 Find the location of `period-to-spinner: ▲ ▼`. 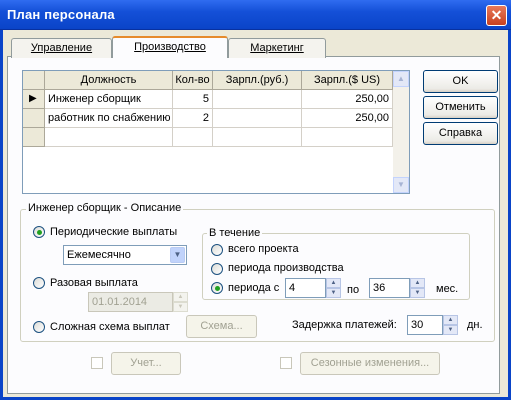

period-to-spinner: ▲ ▼ is located at coordinates (417, 288).